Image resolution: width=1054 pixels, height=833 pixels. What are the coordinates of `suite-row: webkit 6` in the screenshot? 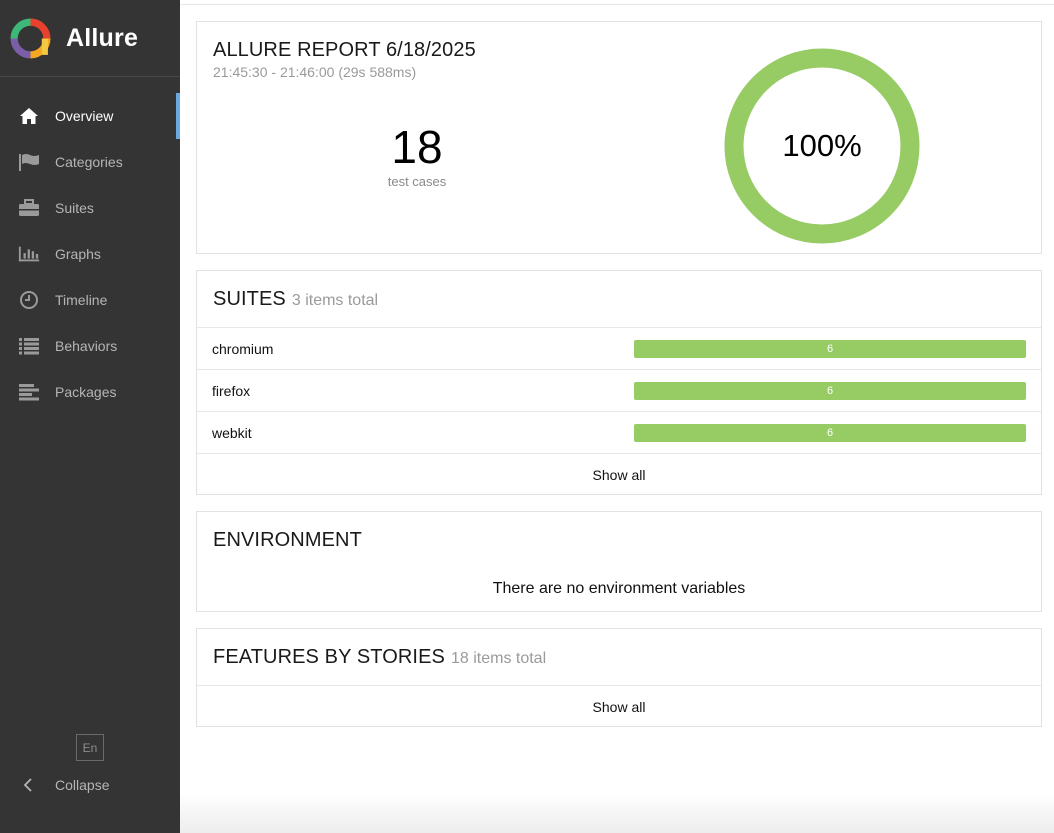 It's located at (619, 433).